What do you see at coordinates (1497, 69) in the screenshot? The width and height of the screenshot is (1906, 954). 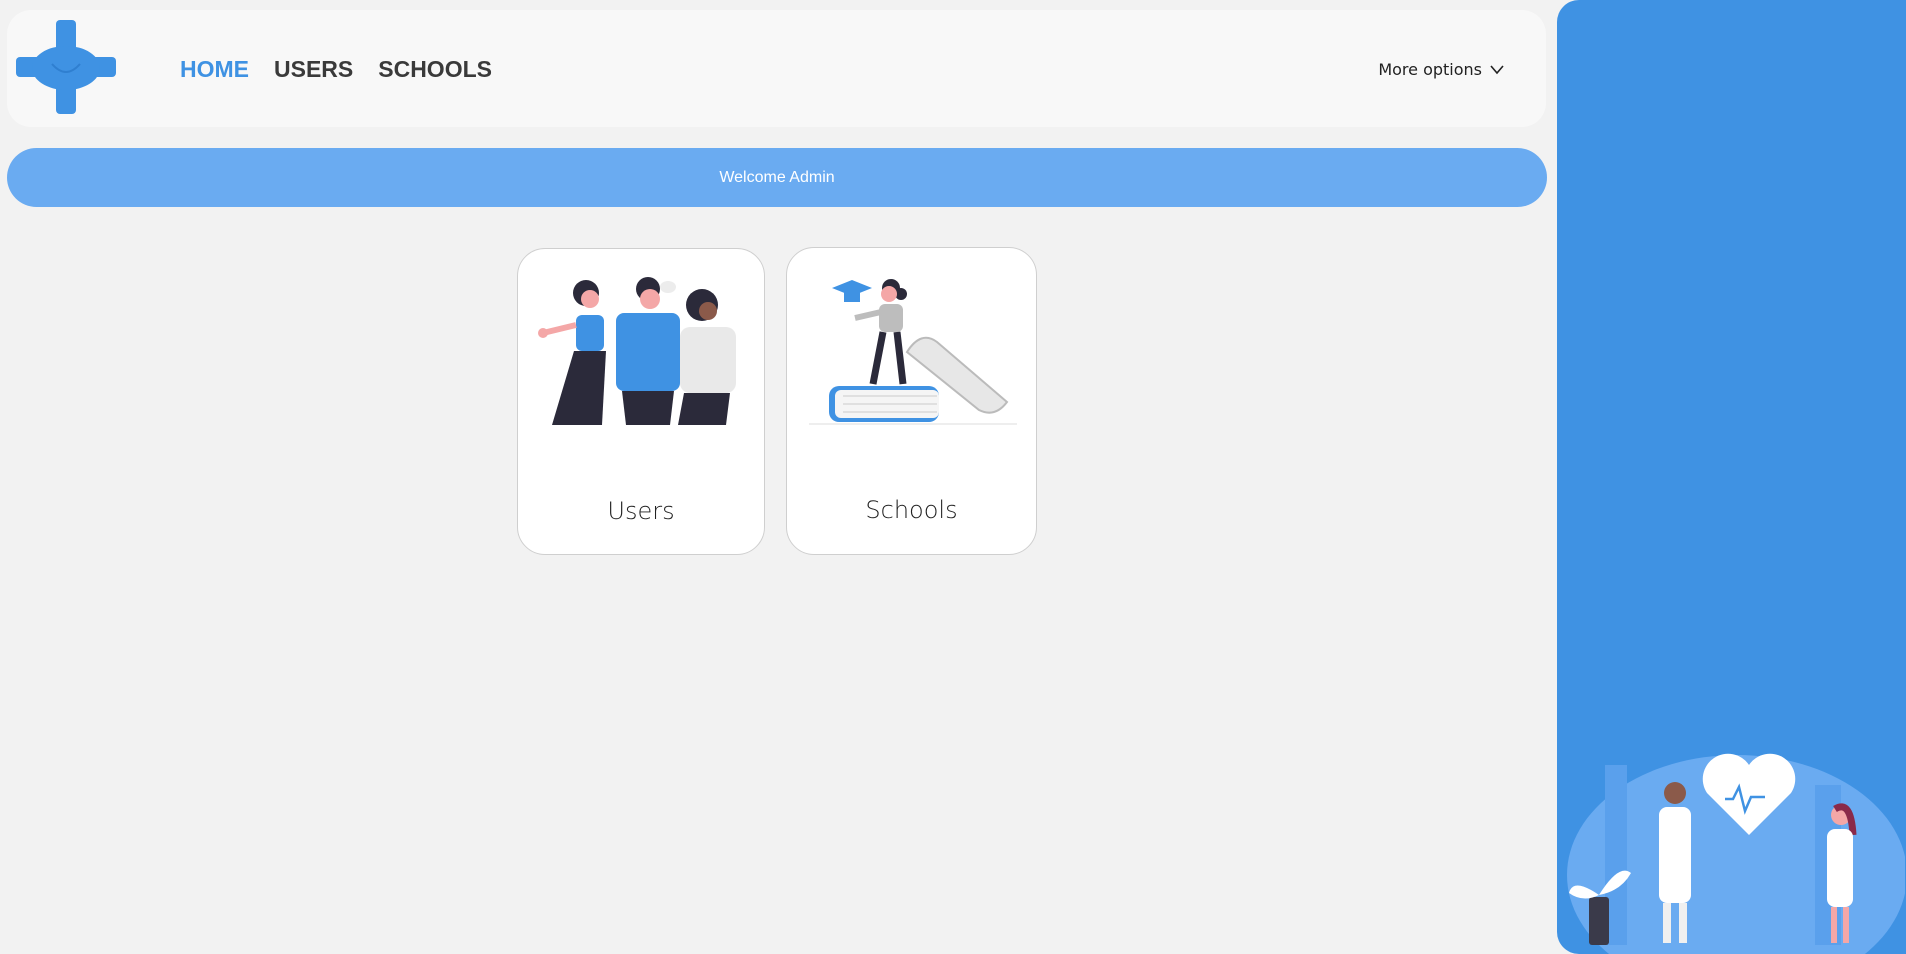 I see `chevron-down-icon` at bounding box center [1497, 69].